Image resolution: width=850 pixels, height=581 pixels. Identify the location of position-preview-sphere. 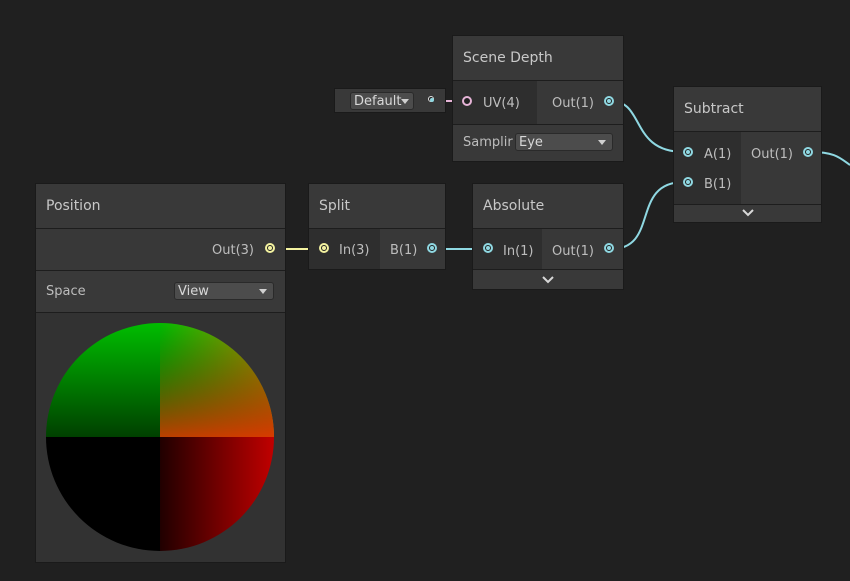
(160, 437).